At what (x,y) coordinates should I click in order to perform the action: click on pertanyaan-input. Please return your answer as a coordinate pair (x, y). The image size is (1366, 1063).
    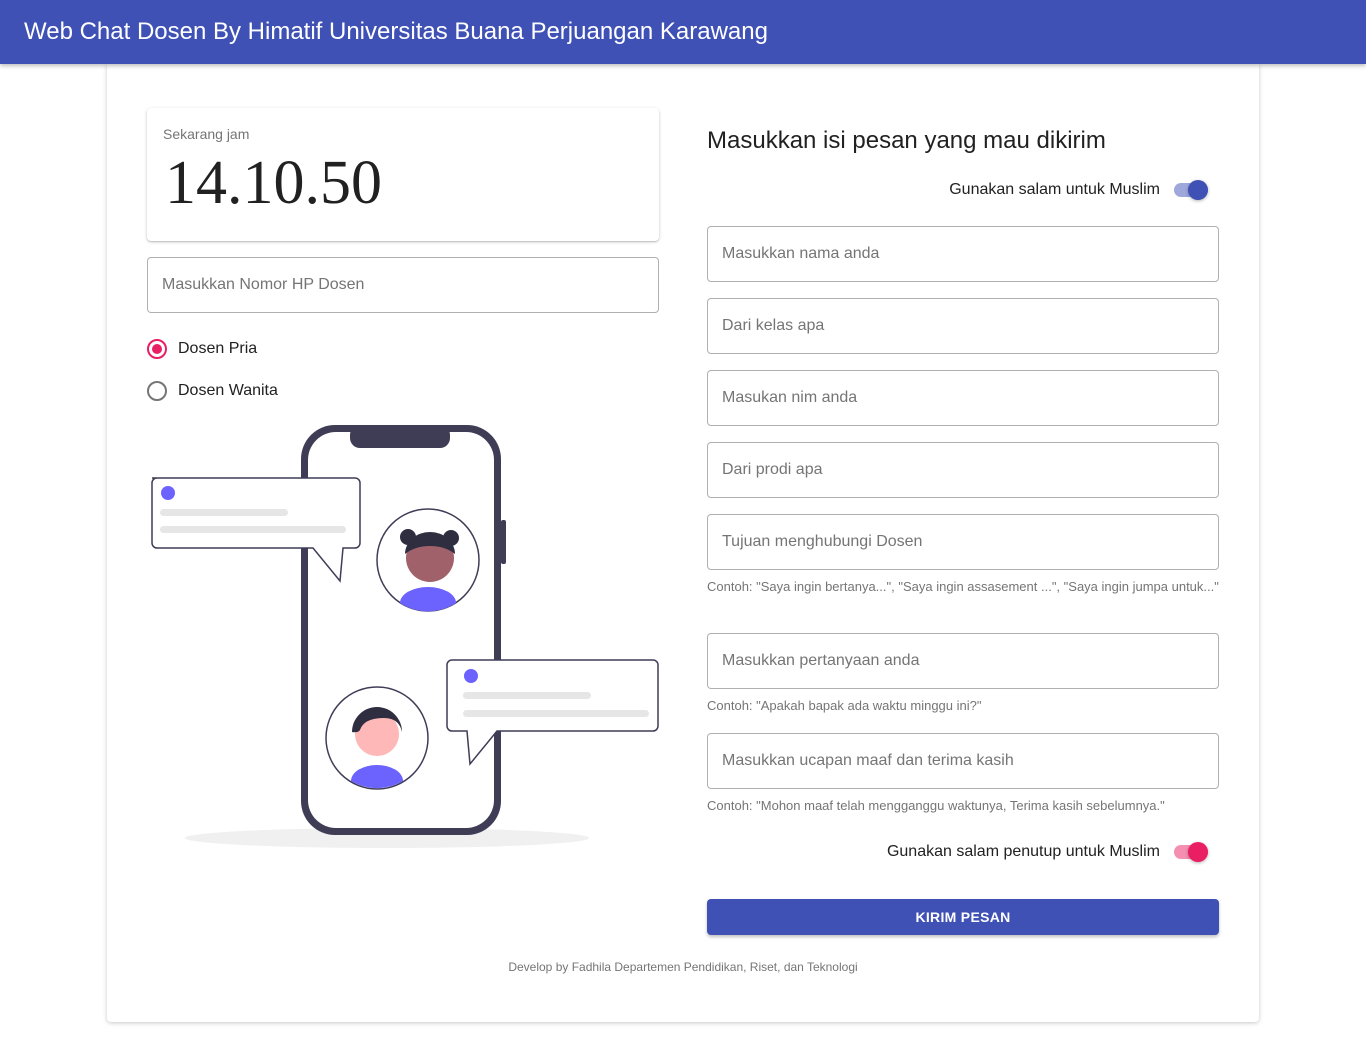
    Looking at the image, I should click on (963, 661).